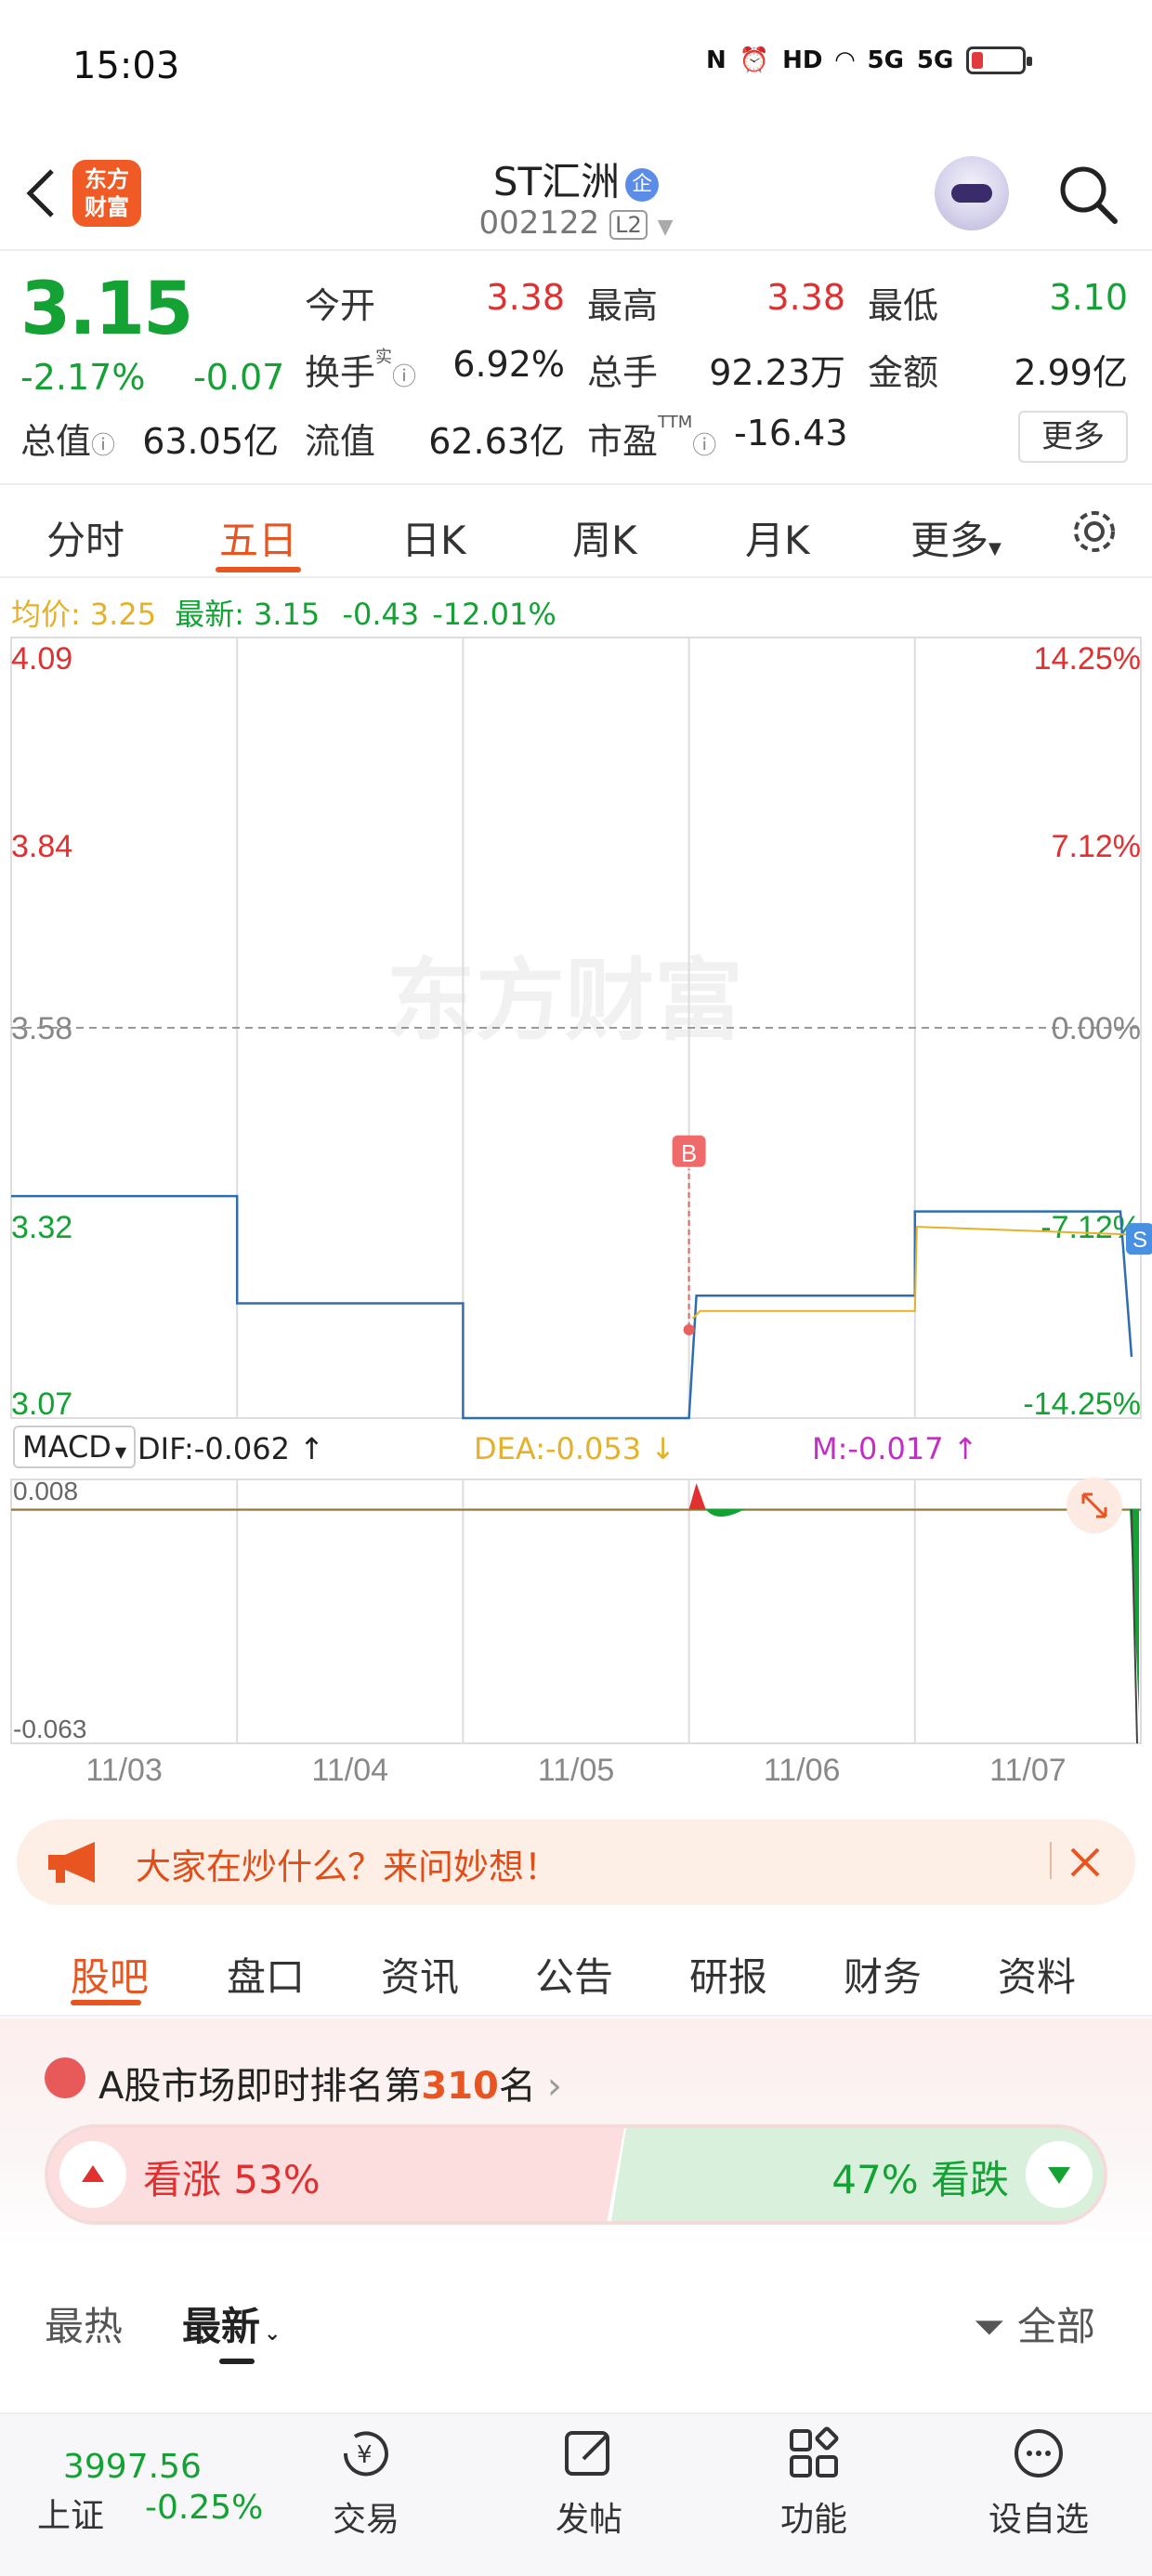 Image resolution: width=1152 pixels, height=2576 pixels. Describe the element at coordinates (350, 1770) in the screenshot. I see `x-tick-label: 11/04` at that location.